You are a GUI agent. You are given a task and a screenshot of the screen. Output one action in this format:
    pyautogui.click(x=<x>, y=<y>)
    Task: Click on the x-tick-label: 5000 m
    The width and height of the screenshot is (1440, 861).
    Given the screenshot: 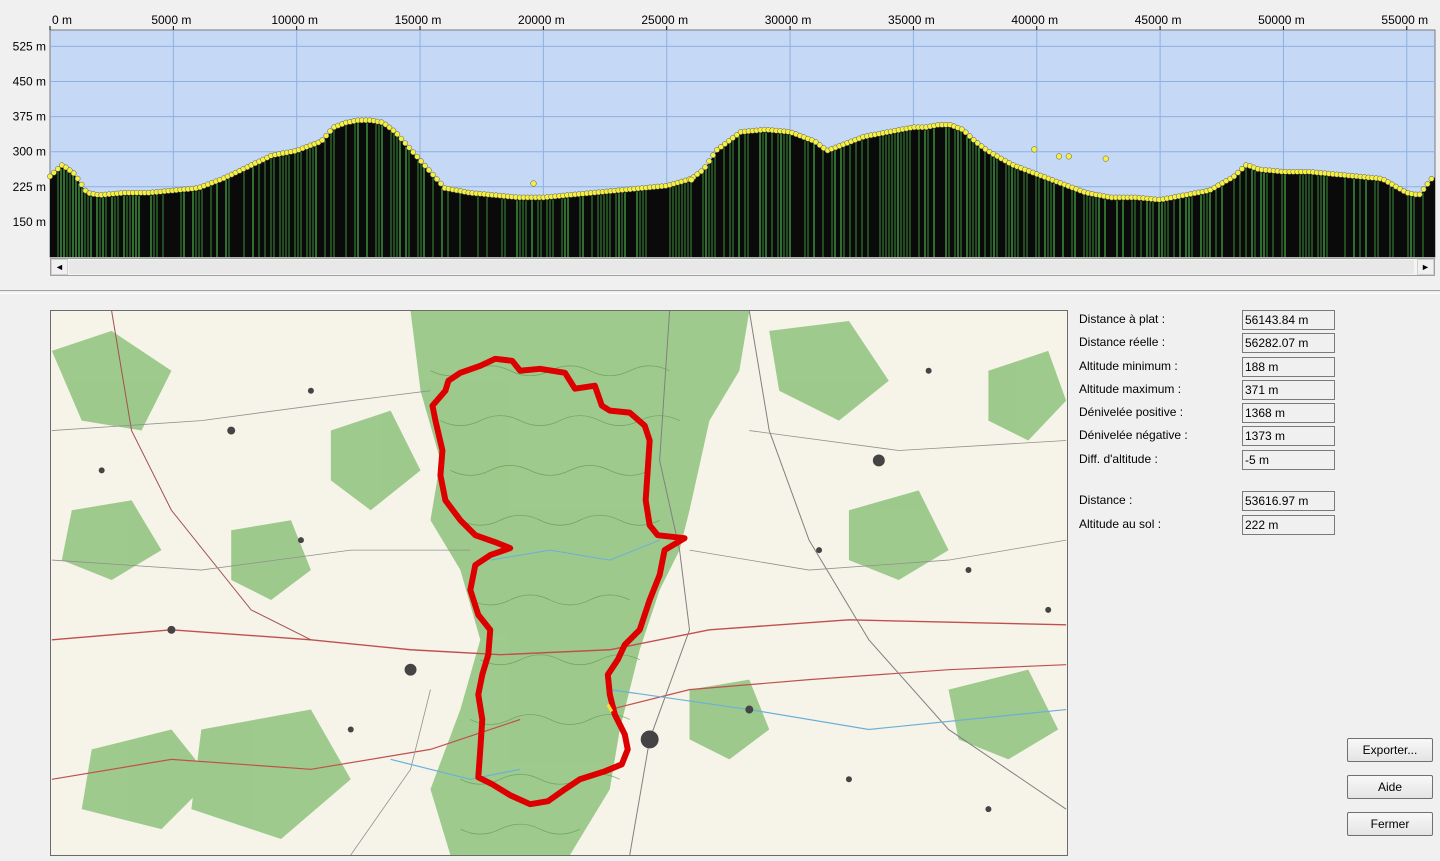 What is the action you would take?
    pyautogui.click(x=171, y=20)
    